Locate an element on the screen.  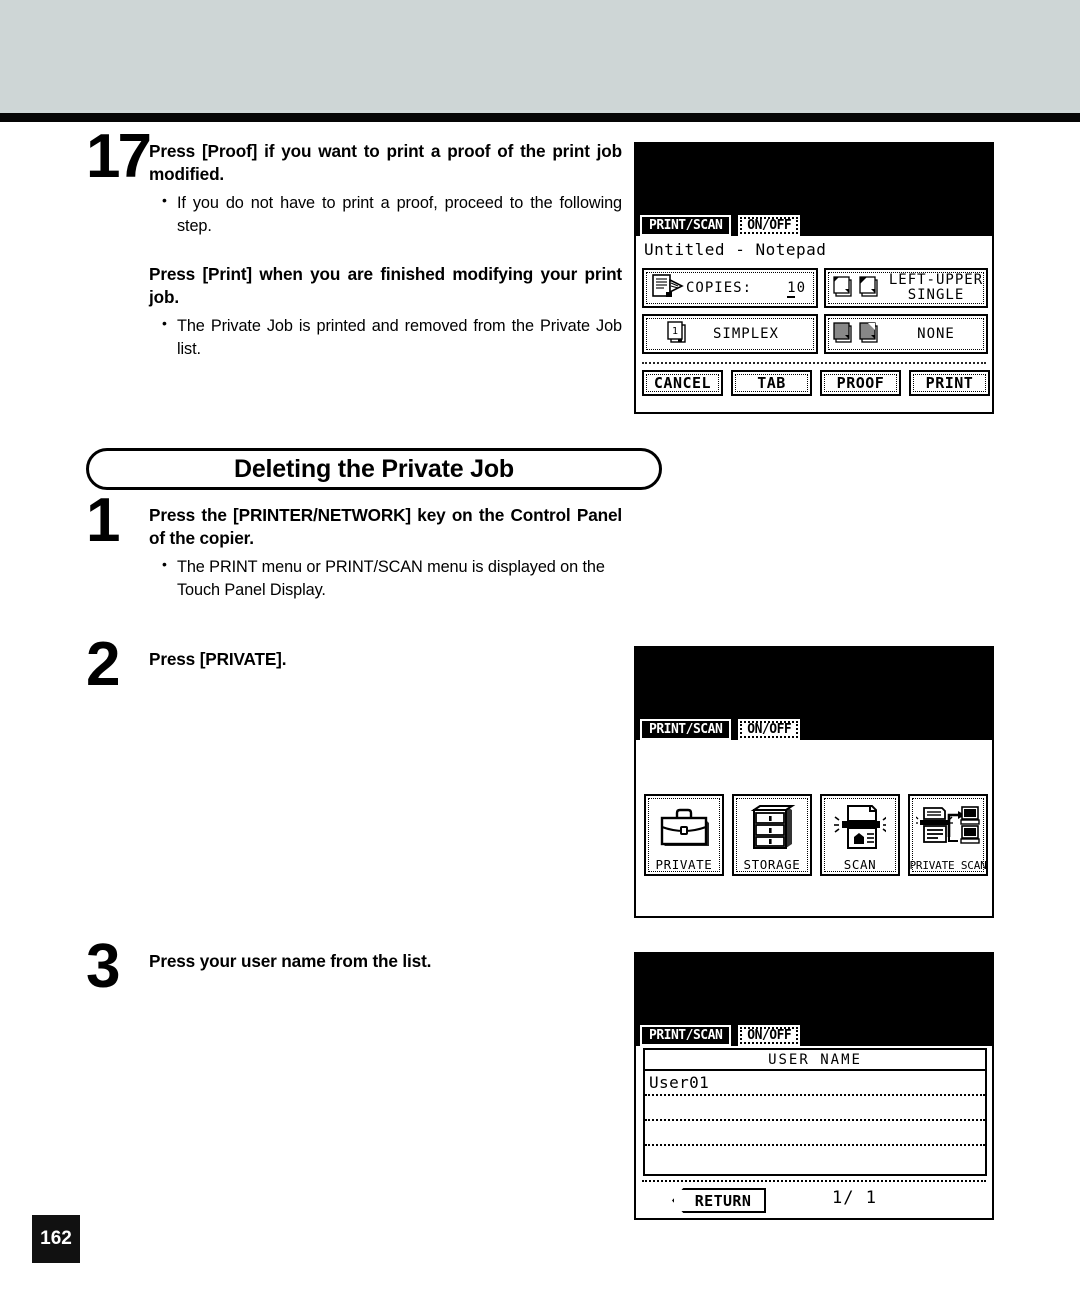
print-button: PRINT is located at coordinates (949, 383).